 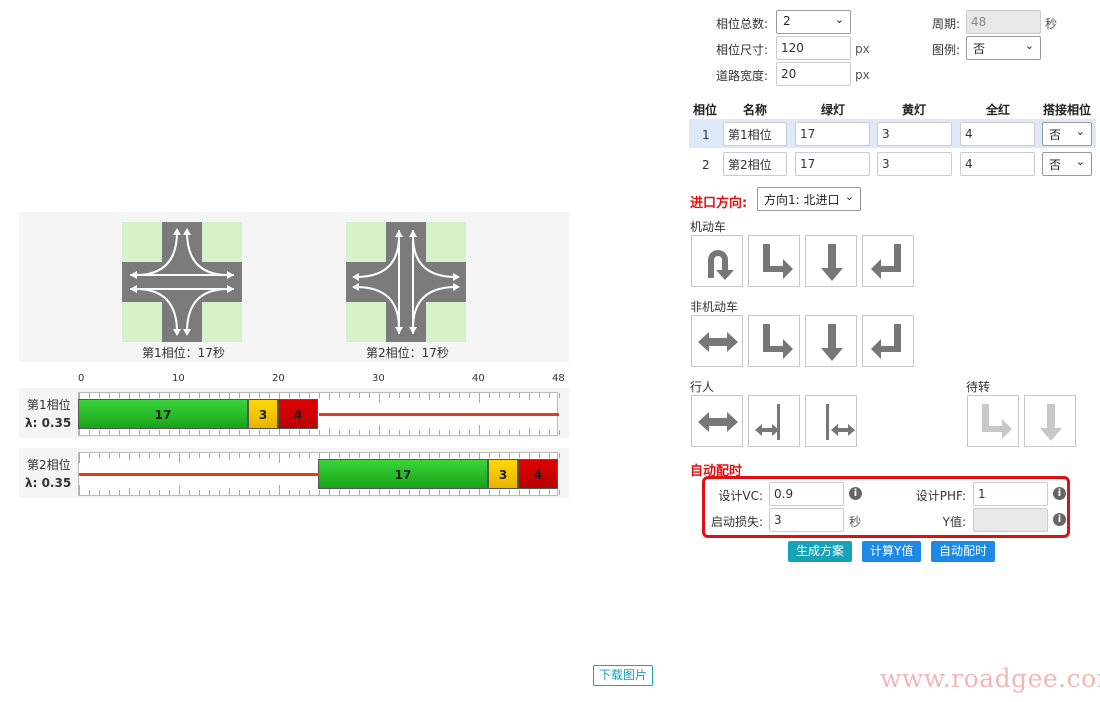 What do you see at coordinates (806, 494) in the screenshot?
I see `vc-input` at bounding box center [806, 494].